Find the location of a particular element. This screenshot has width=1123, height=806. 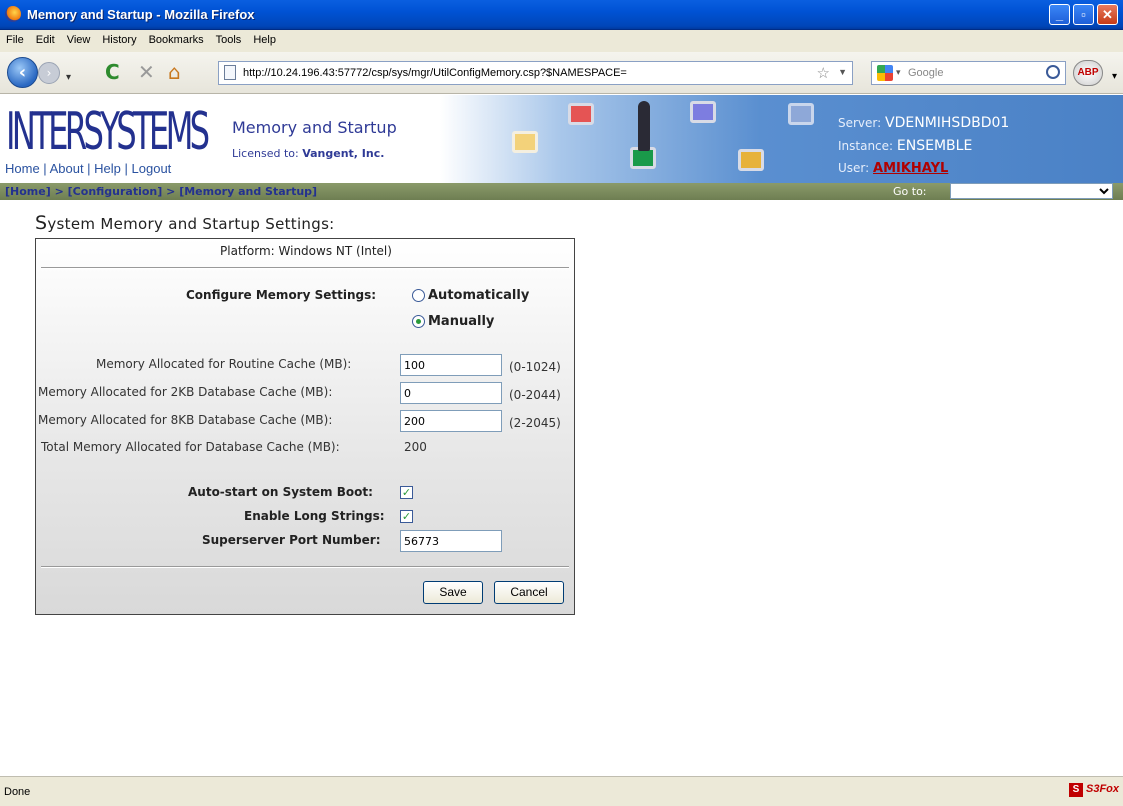

goto-select is located at coordinates (1031, 191).